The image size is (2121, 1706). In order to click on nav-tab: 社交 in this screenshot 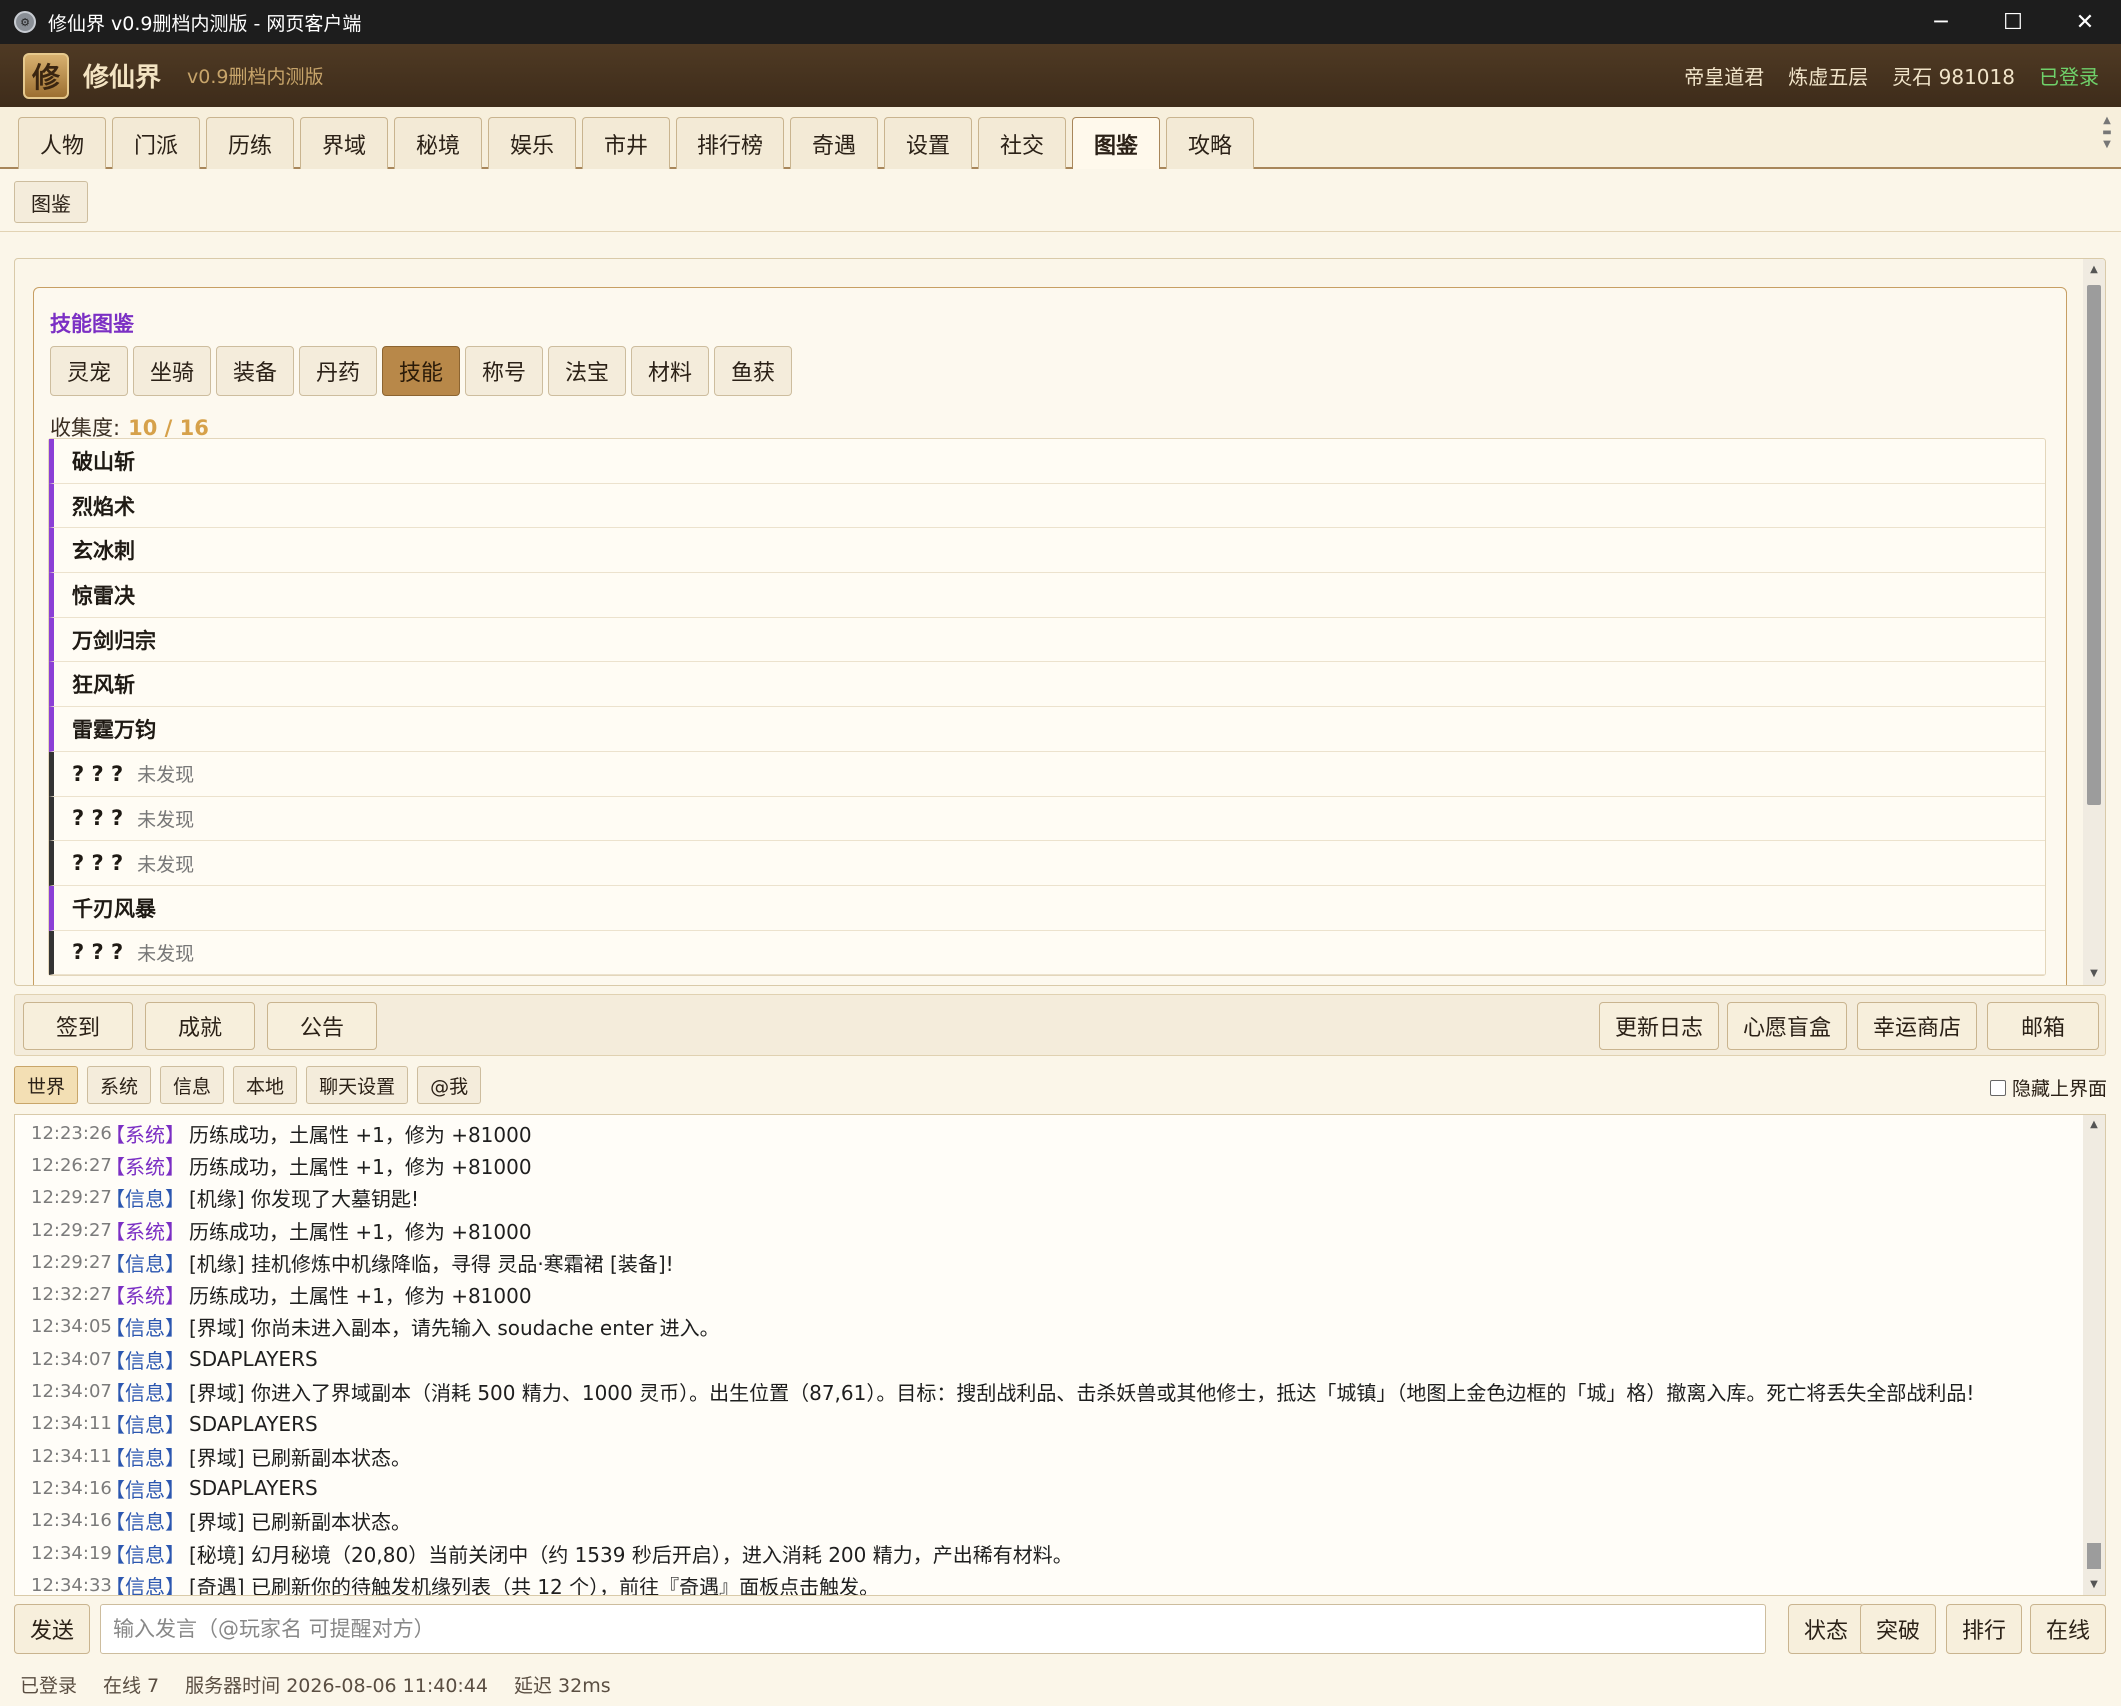, I will do `click(1022, 143)`.